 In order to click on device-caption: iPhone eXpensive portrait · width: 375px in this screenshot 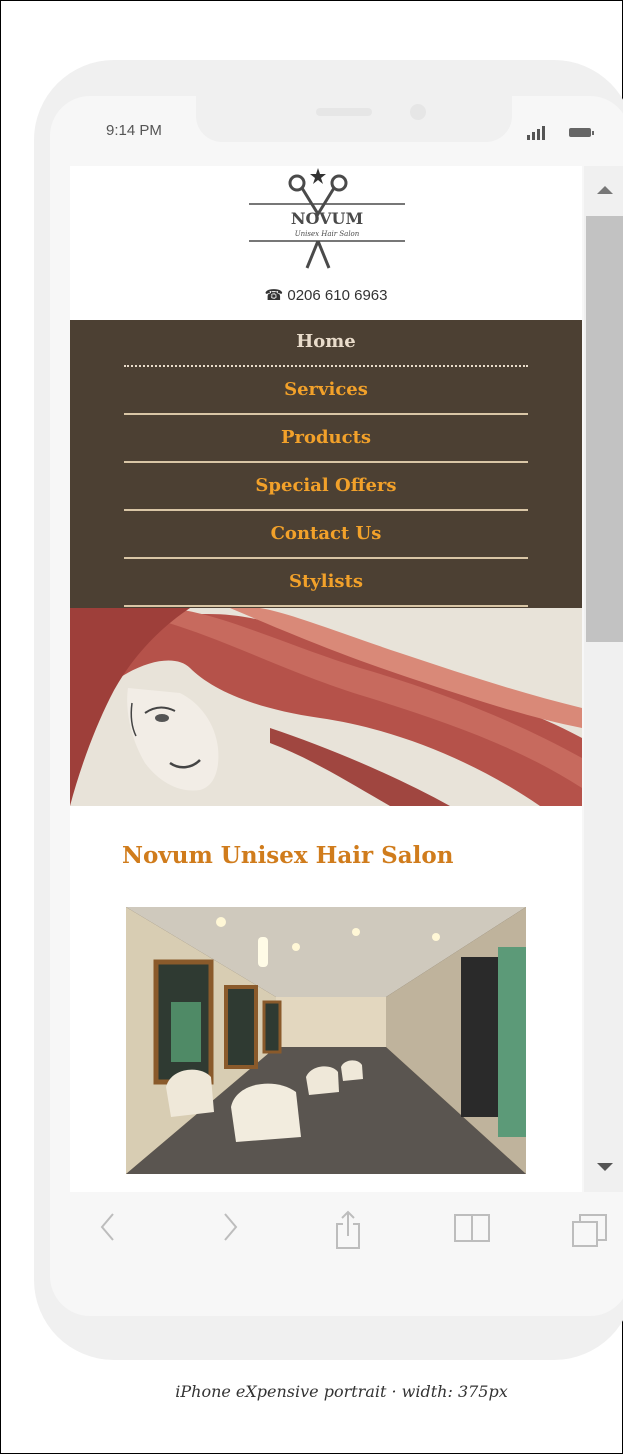, I will do `click(341, 1391)`.